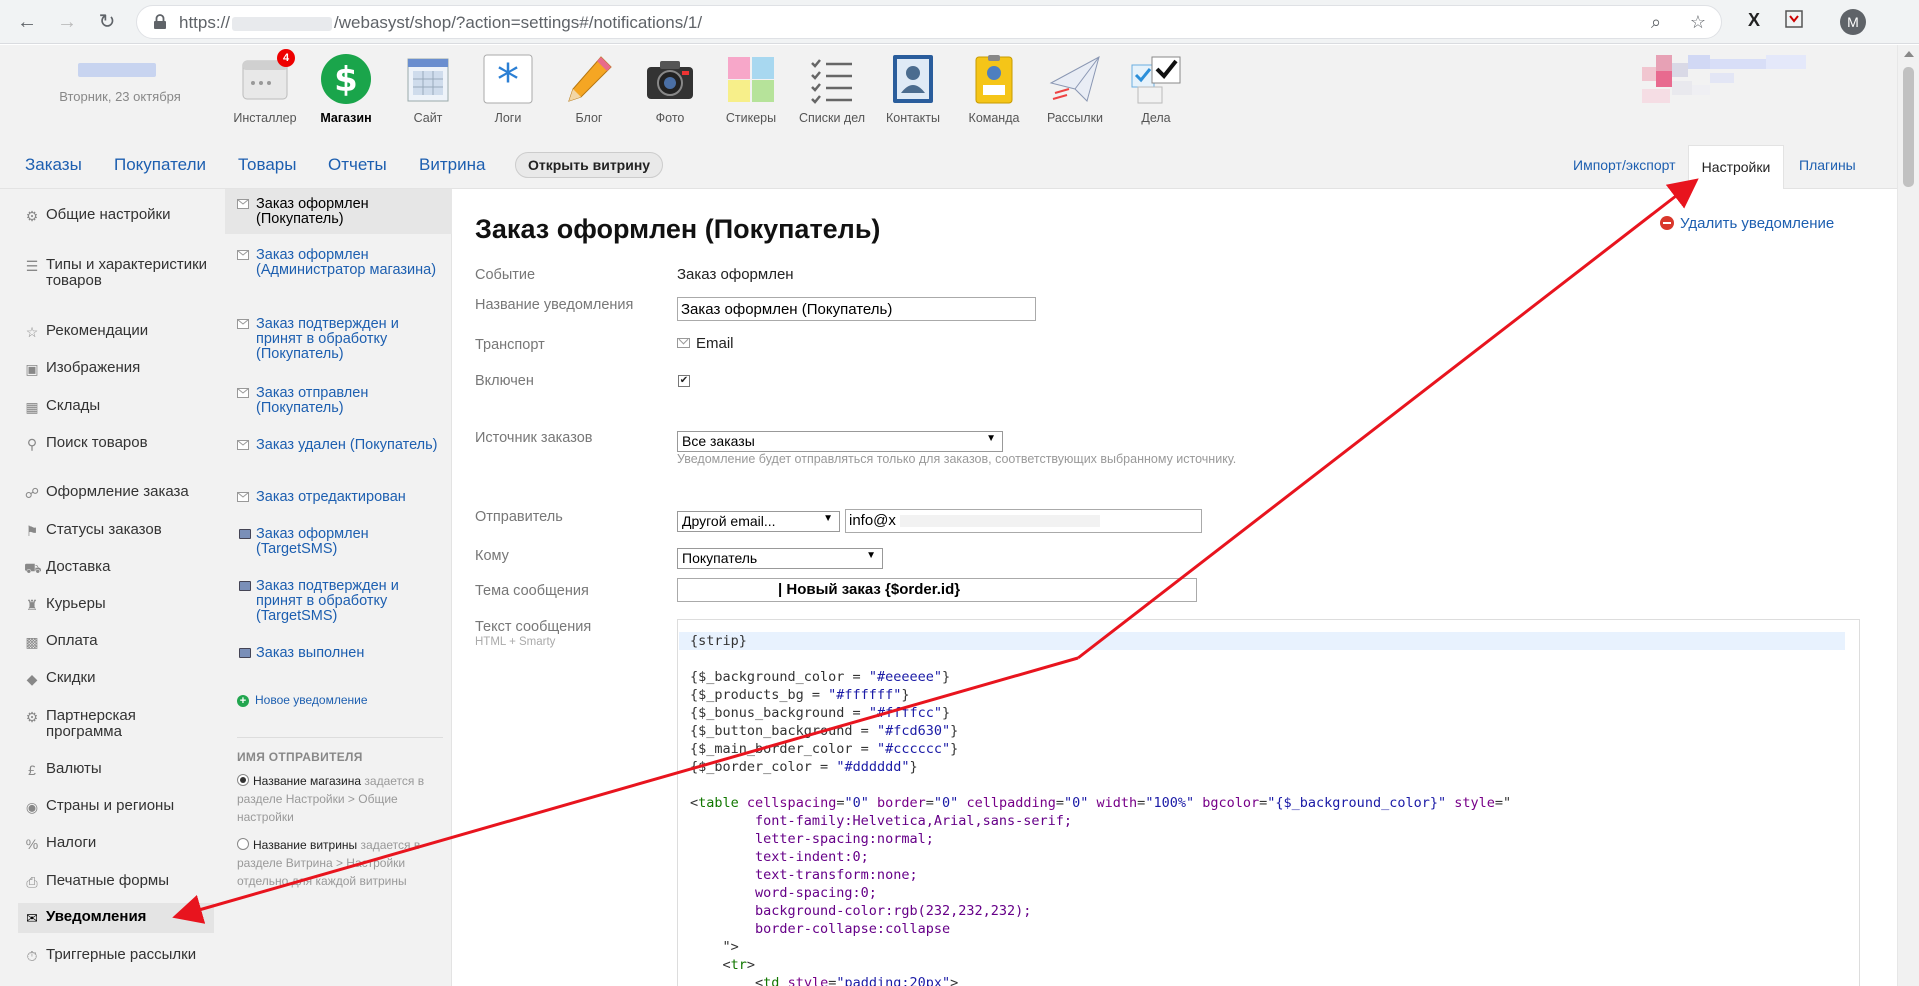 This screenshot has height=986, width=1919. Describe the element at coordinates (1908, 127) in the screenshot. I see `scroll-thumb` at that location.